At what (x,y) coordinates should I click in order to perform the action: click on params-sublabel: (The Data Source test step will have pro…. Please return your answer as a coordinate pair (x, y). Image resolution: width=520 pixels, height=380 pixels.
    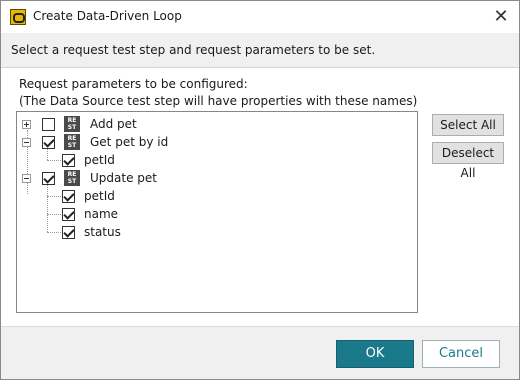
    Looking at the image, I should click on (218, 101).